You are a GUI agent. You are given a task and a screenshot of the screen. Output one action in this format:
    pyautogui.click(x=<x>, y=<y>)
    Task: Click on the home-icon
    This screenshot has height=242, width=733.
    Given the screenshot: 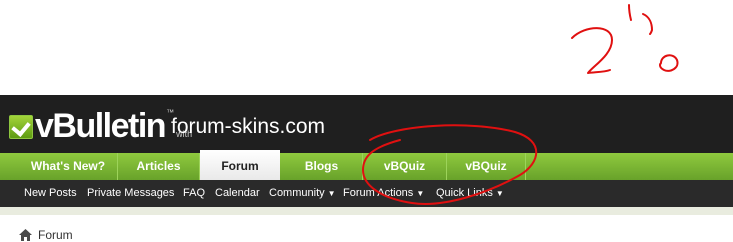 What is the action you would take?
    pyautogui.click(x=25, y=235)
    